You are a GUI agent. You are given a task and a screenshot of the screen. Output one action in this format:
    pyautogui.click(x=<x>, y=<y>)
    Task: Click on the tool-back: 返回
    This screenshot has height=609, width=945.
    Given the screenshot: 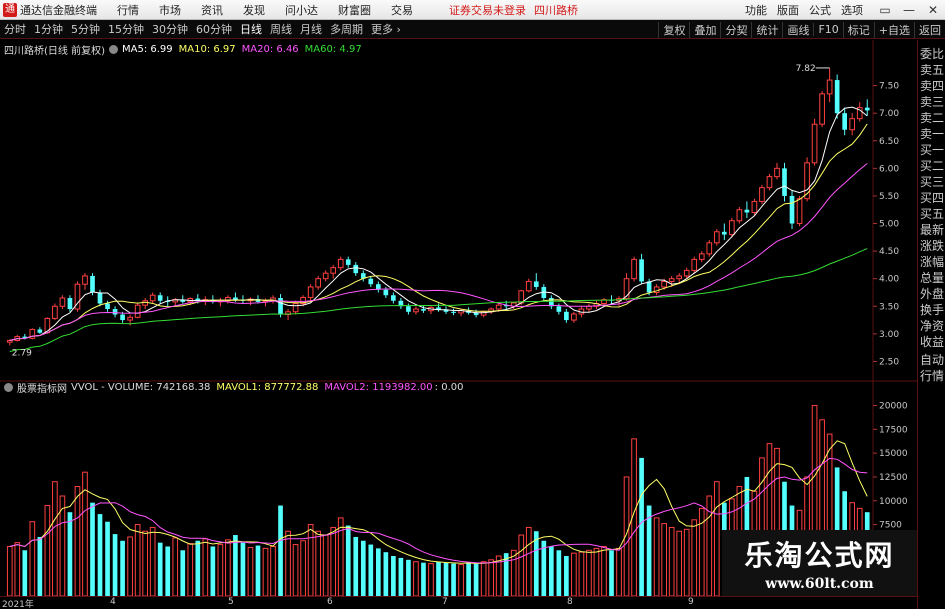 What is the action you would take?
    pyautogui.click(x=929, y=29)
    